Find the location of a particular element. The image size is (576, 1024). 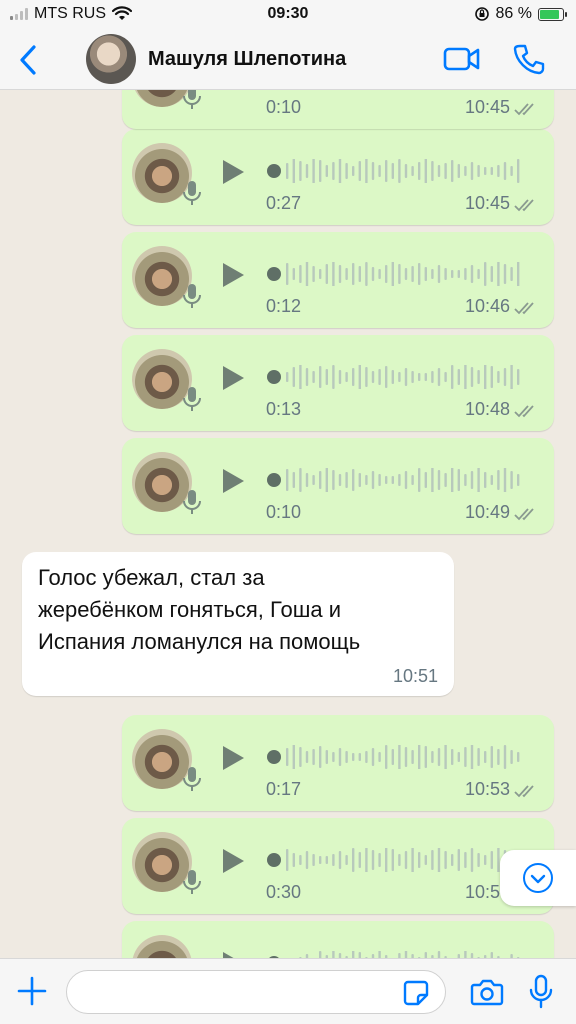

video-call-button is located at coordinates (462, 59).